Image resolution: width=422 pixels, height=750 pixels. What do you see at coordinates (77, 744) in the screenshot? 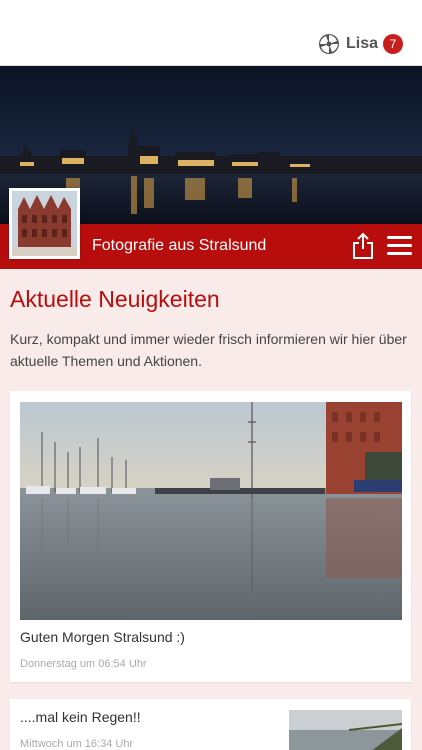
I see `post-timestamp: Mittwoch um 16:34 Uhr` at bounding box center [77, 744].